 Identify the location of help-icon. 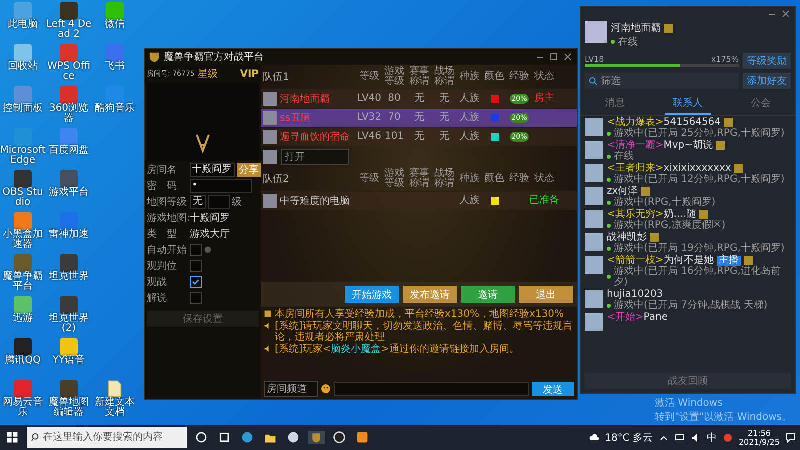
(208, 250).